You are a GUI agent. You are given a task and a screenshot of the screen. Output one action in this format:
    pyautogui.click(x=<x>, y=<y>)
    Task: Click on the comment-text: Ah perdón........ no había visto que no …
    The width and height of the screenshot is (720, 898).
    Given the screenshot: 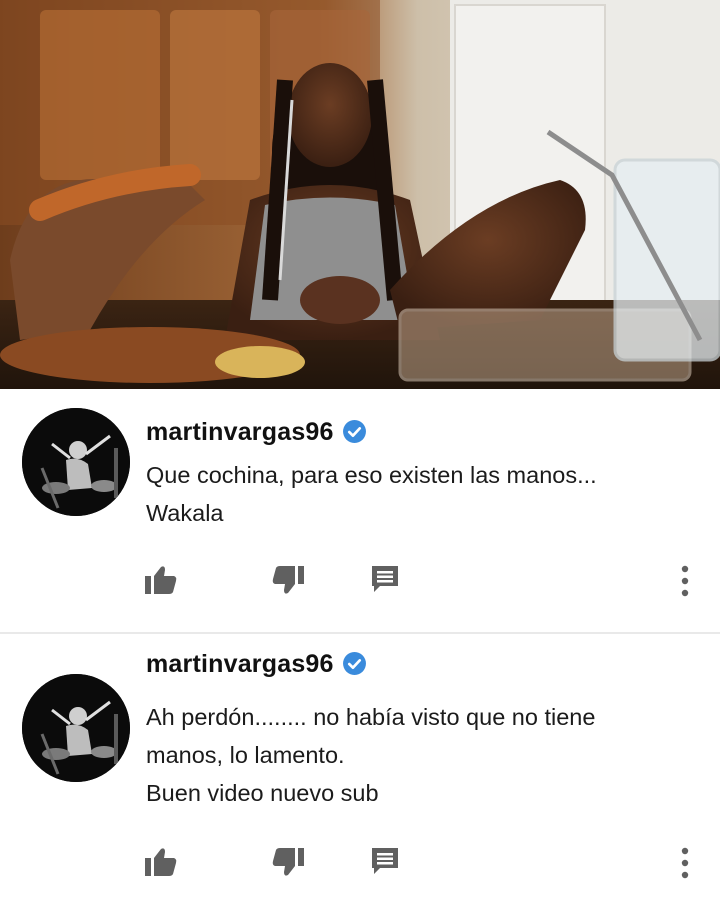 What is the action you would take?
    pyautogui.click(x=370, y=755)
    